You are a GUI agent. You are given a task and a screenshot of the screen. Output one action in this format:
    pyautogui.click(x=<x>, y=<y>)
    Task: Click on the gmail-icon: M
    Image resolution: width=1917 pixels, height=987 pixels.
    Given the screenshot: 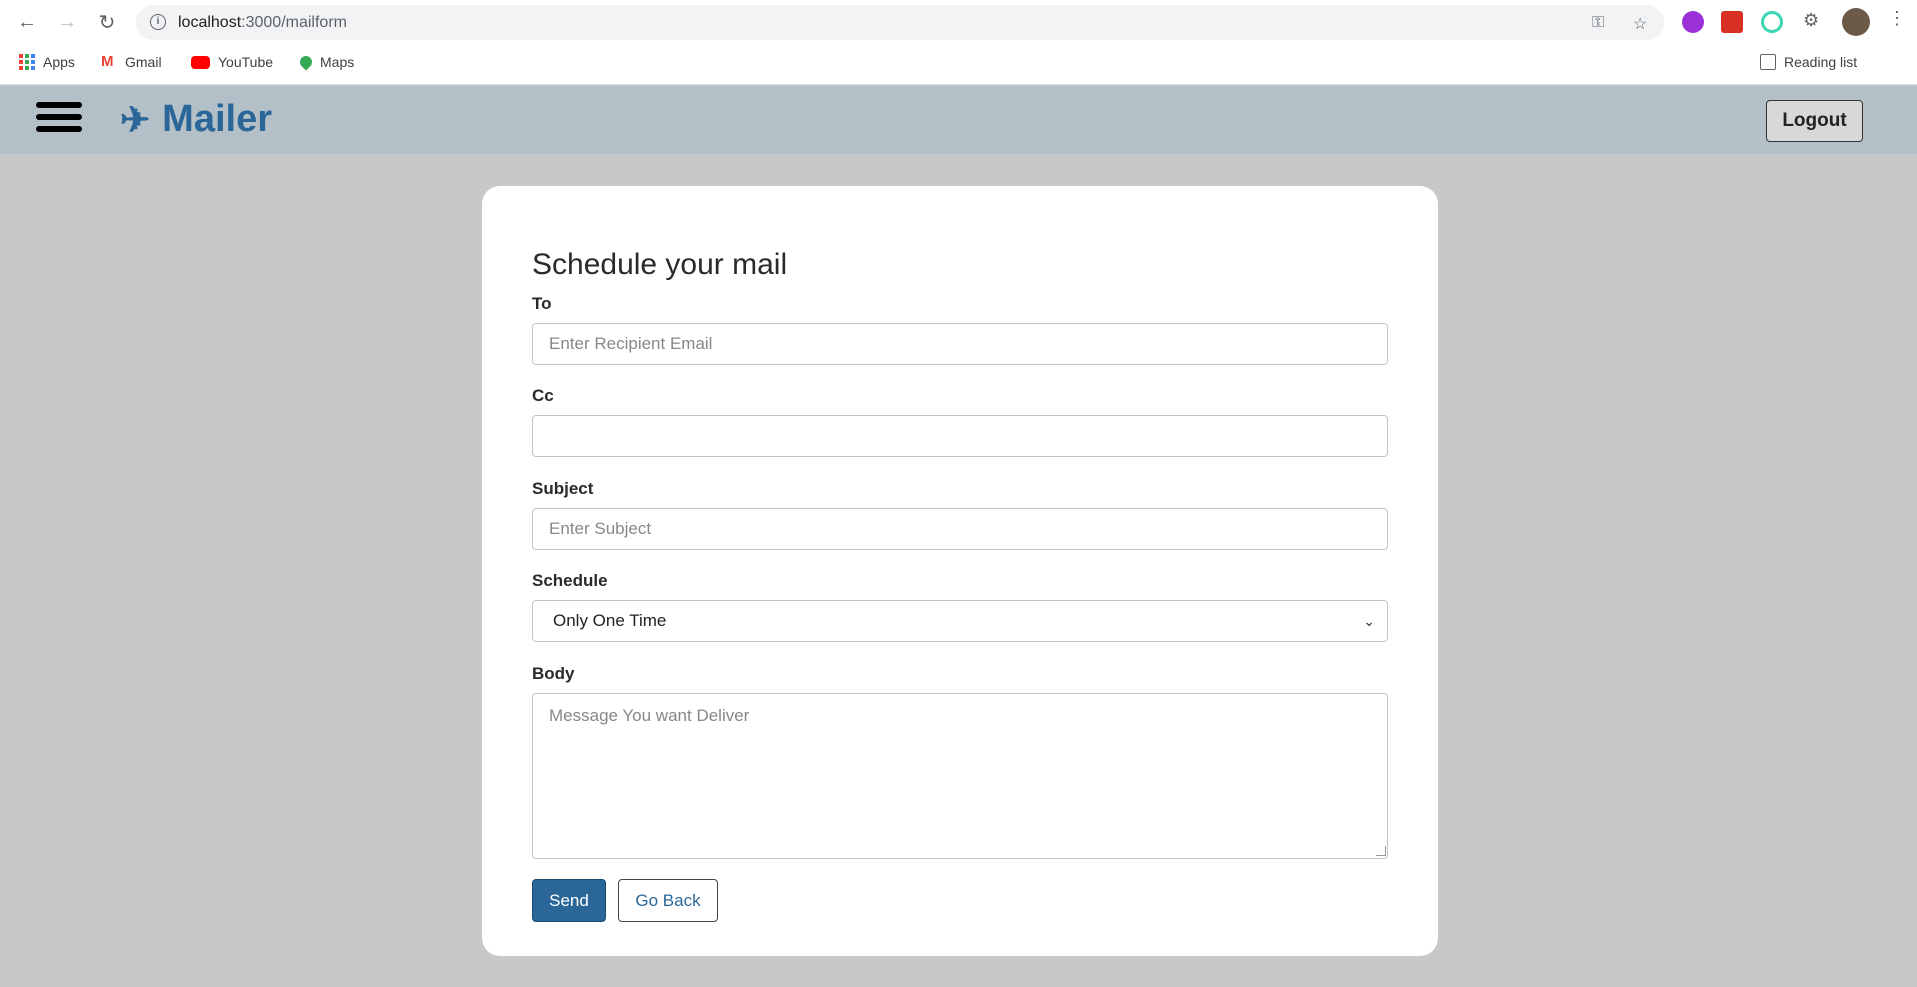 What is the action you would take?
    pyautogui.click(x=107, y=61)
    